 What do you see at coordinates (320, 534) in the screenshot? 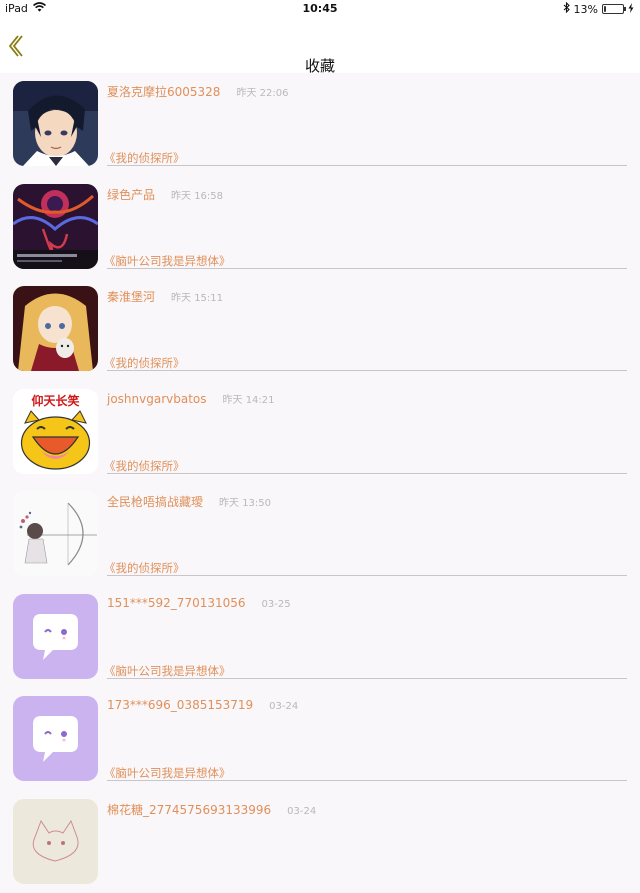
I see `favorite-row: 全民枪唔搞战藏璦 昨天 13:50 《我的侦探所》` at bounding box center [320, 534].